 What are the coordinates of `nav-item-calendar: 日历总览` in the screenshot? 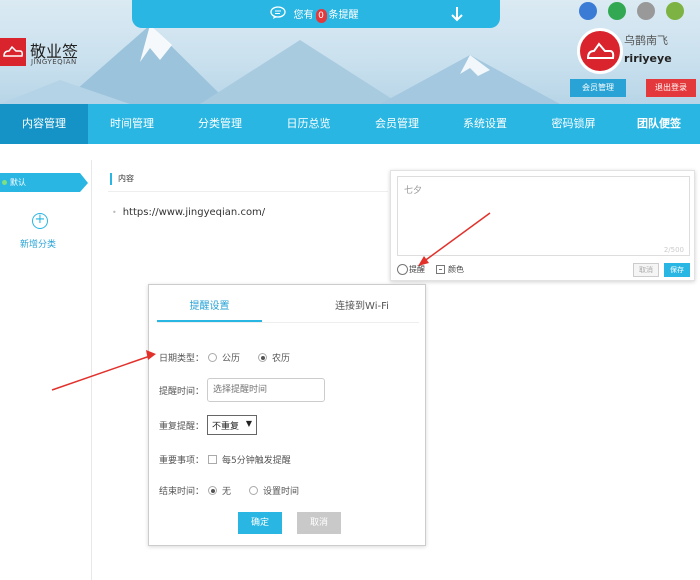 It's located at (308, 124).